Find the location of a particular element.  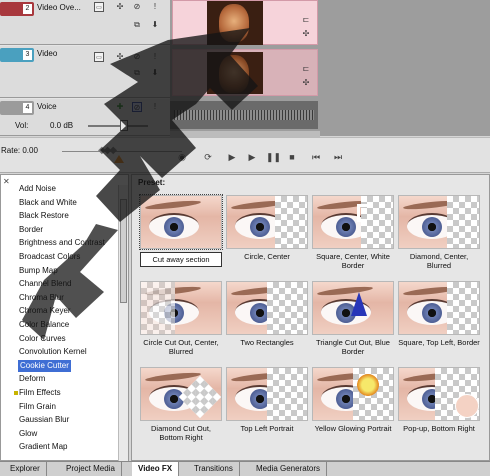

fx-list-item: Channel Blend is located at coordinates (45, 284).